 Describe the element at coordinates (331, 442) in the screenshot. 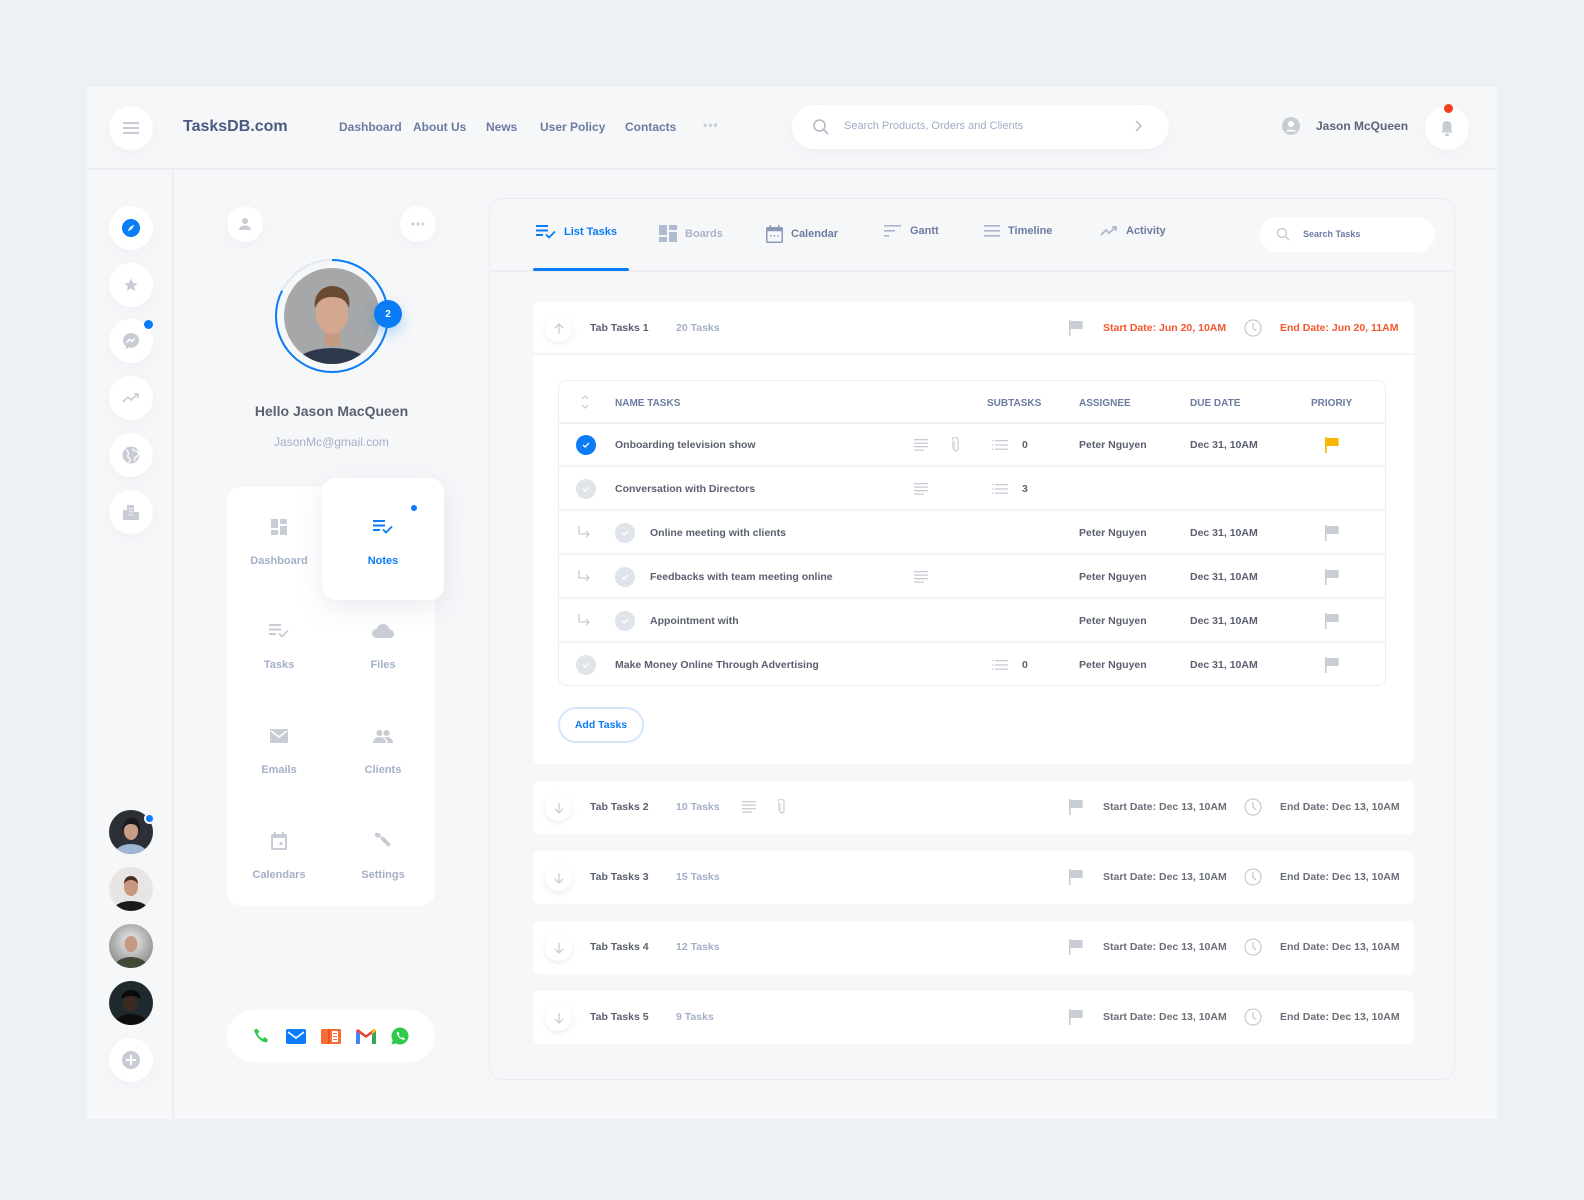

I see `user-email: JasonMc@gmail.com` at that location.